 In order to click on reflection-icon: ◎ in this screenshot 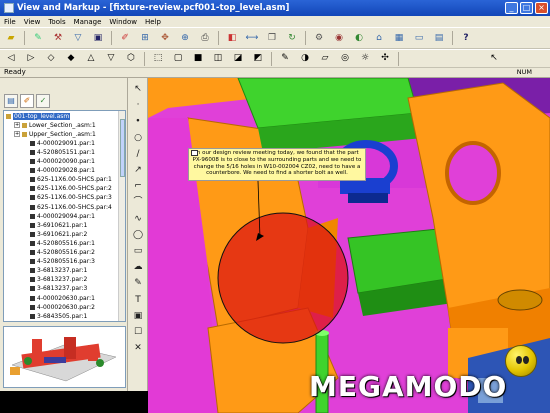, I will do `click(345, 59)`.